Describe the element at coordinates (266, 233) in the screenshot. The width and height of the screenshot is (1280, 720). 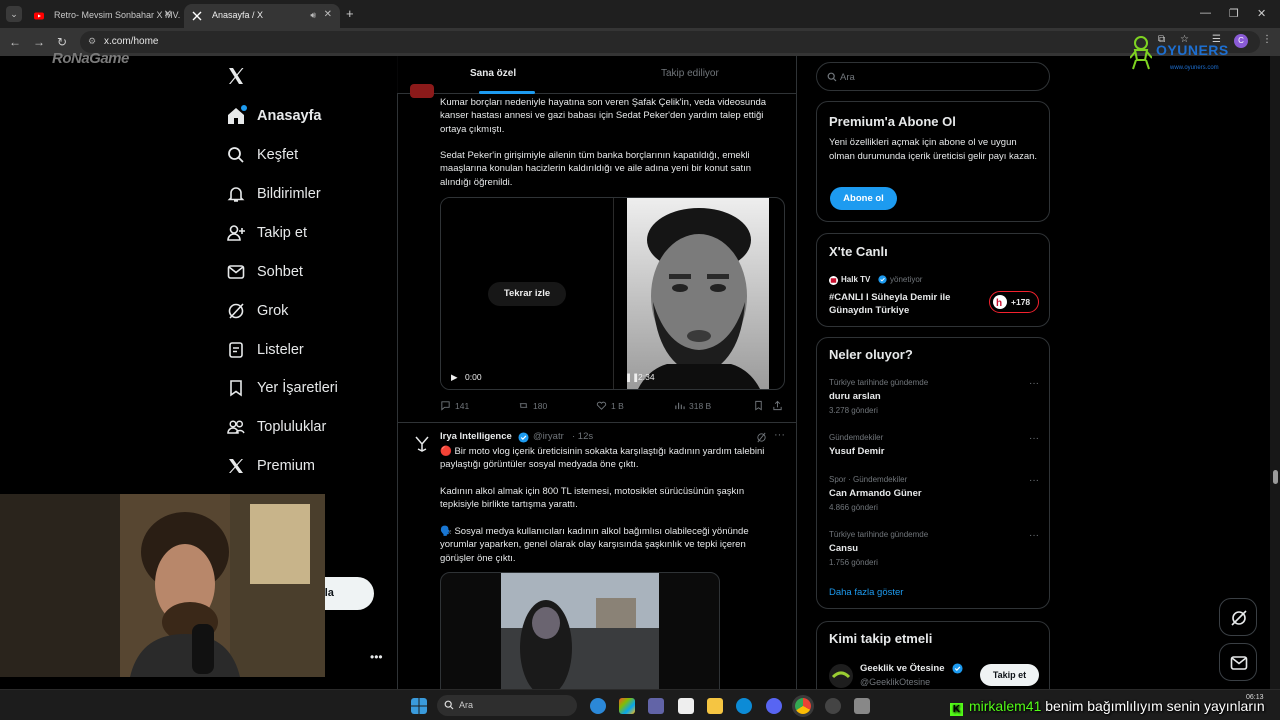
I see `nav-follow: Takip et` at that location.